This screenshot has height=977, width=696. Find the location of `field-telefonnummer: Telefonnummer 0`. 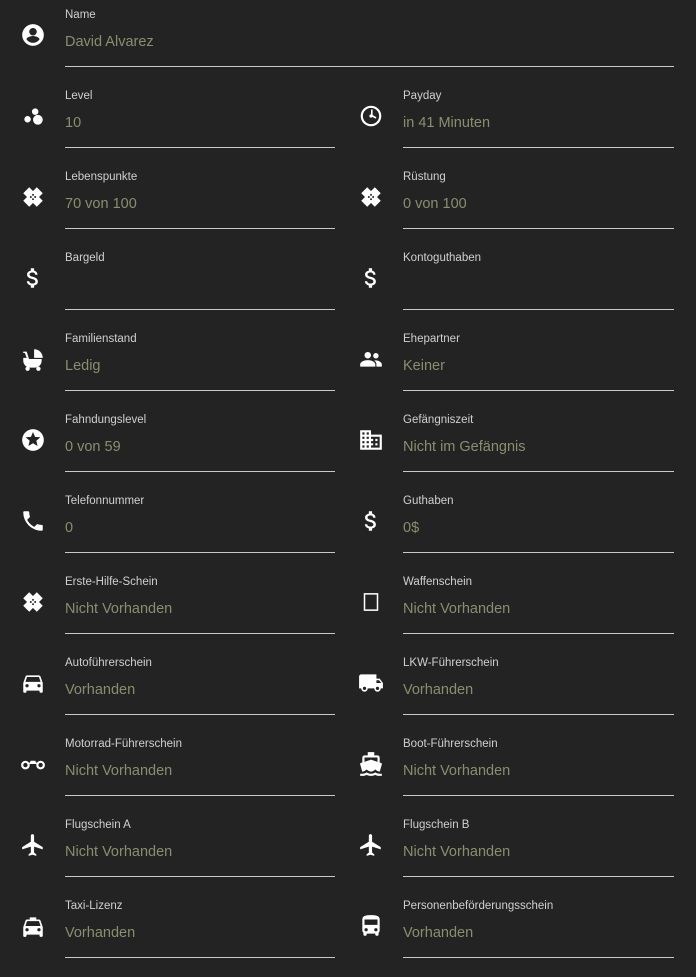

field-telefonnummer: Telefonnummer 0 is located at coordinates (179, 526).